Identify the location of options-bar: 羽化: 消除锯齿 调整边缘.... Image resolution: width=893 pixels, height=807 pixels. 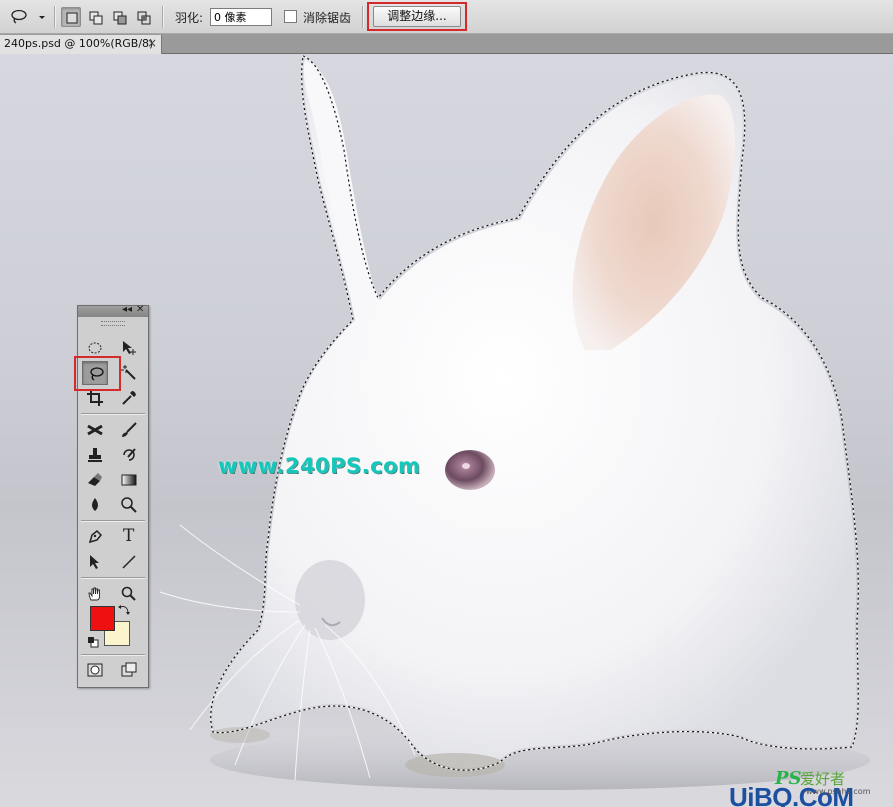
(446, 17).